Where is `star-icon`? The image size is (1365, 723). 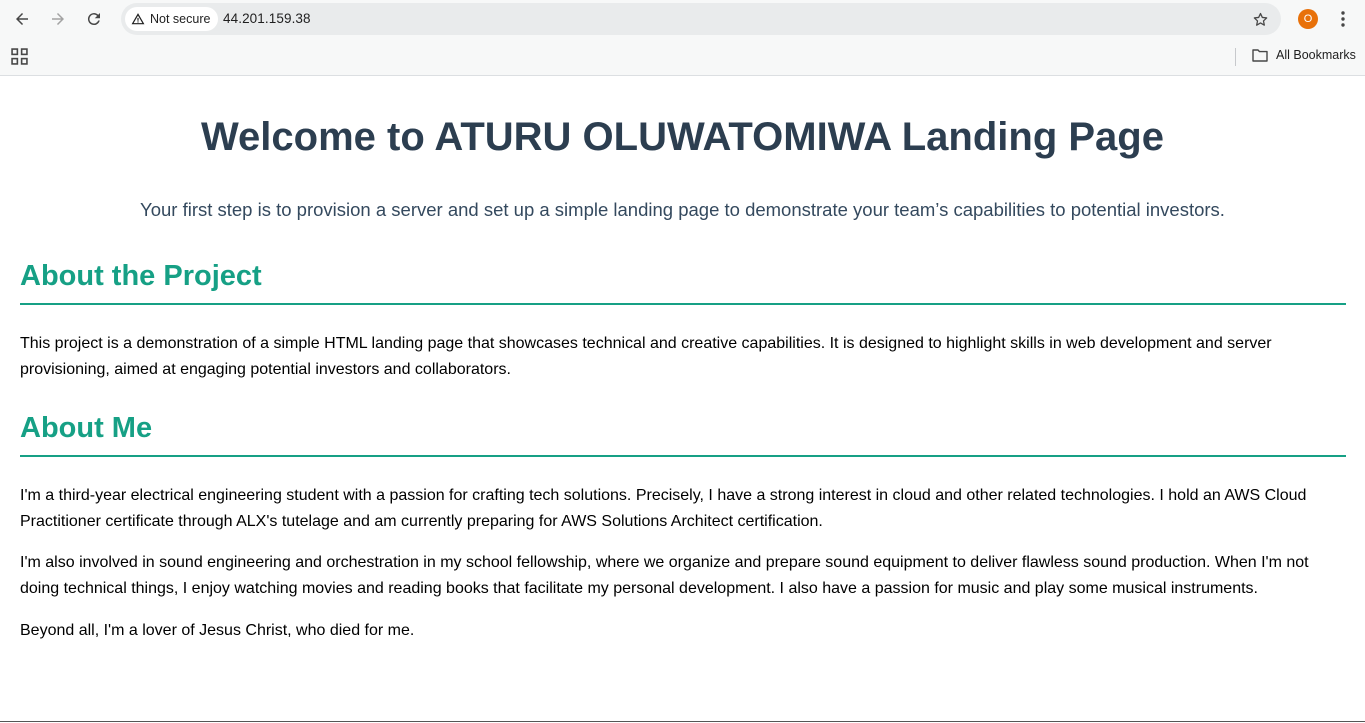 star-icon is located at coordinates (1260, 19).